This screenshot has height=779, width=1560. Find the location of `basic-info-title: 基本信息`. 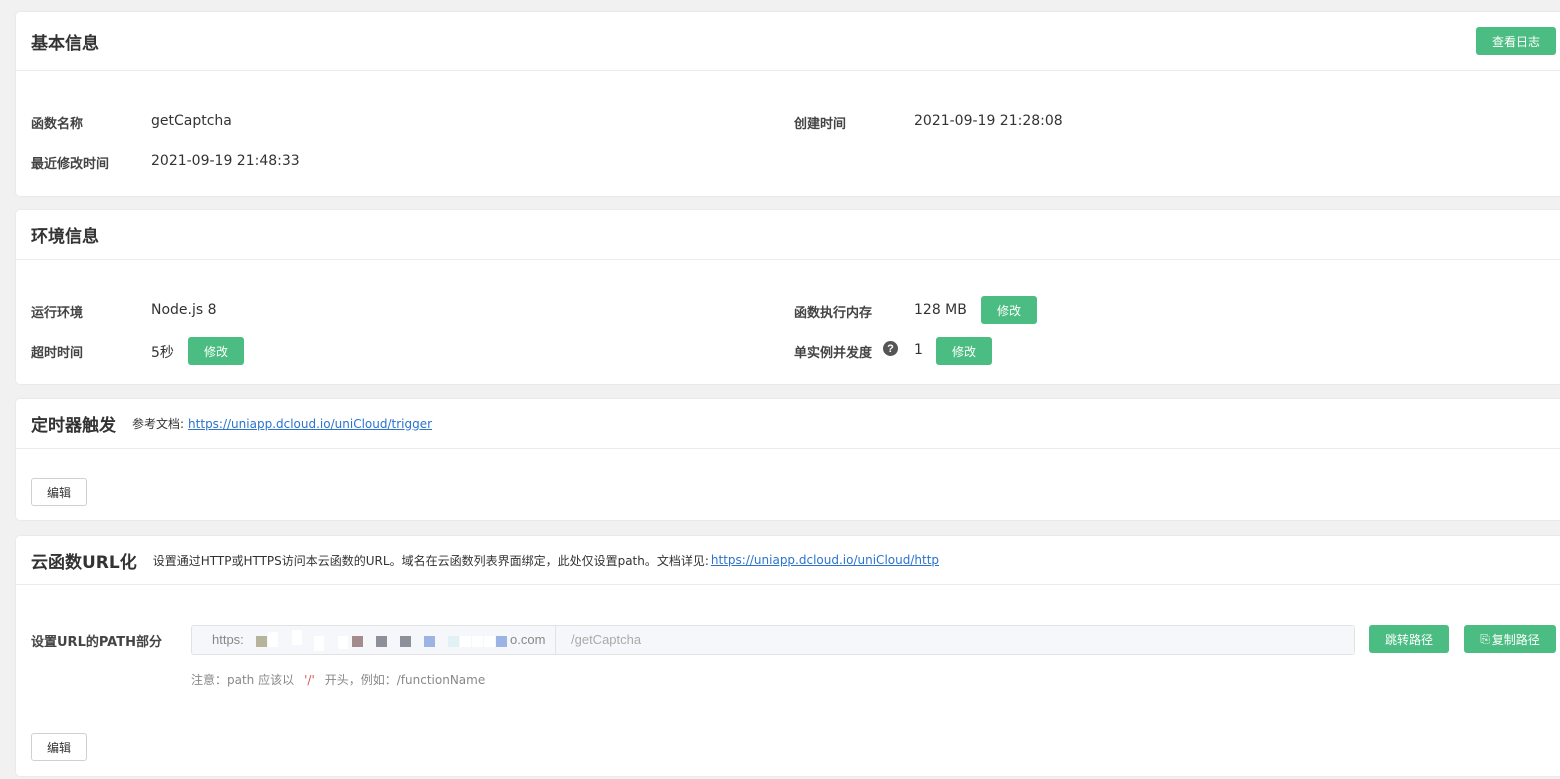

basic-info-title: 基本信息 is located at coordinates (65, 43).